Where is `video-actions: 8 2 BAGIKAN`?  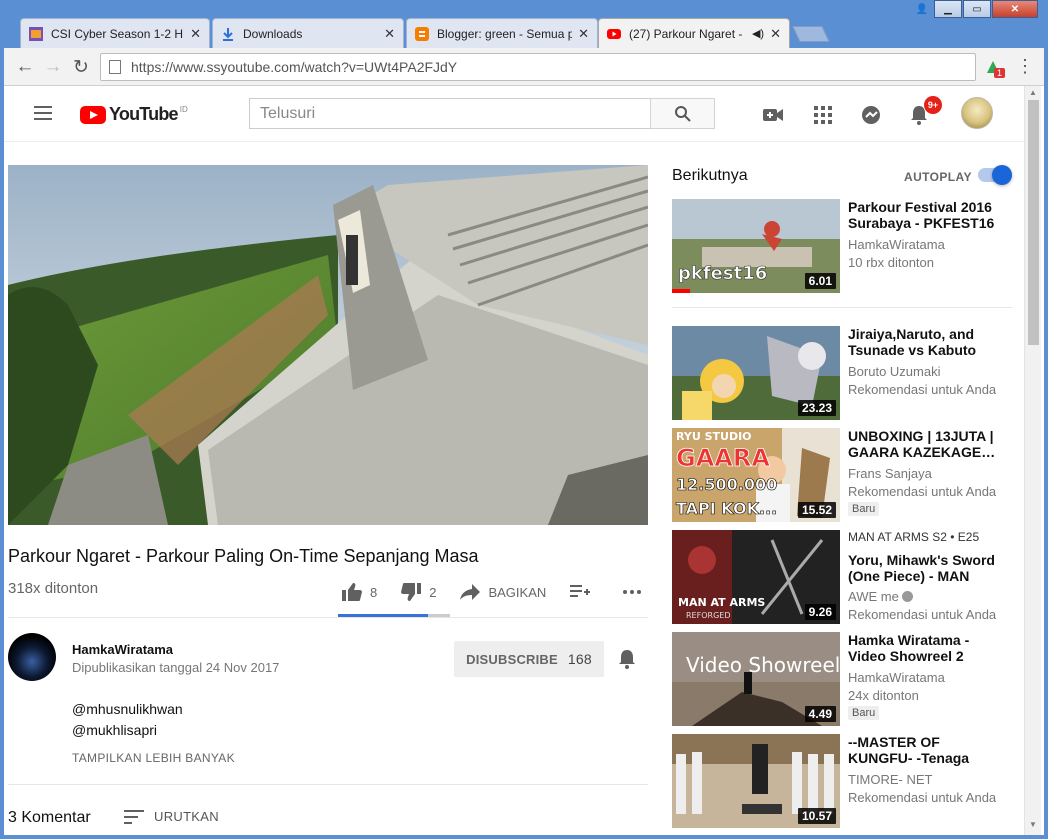 video-actions: 8 2 BAGIKAN is located at coordinates (508, 592).